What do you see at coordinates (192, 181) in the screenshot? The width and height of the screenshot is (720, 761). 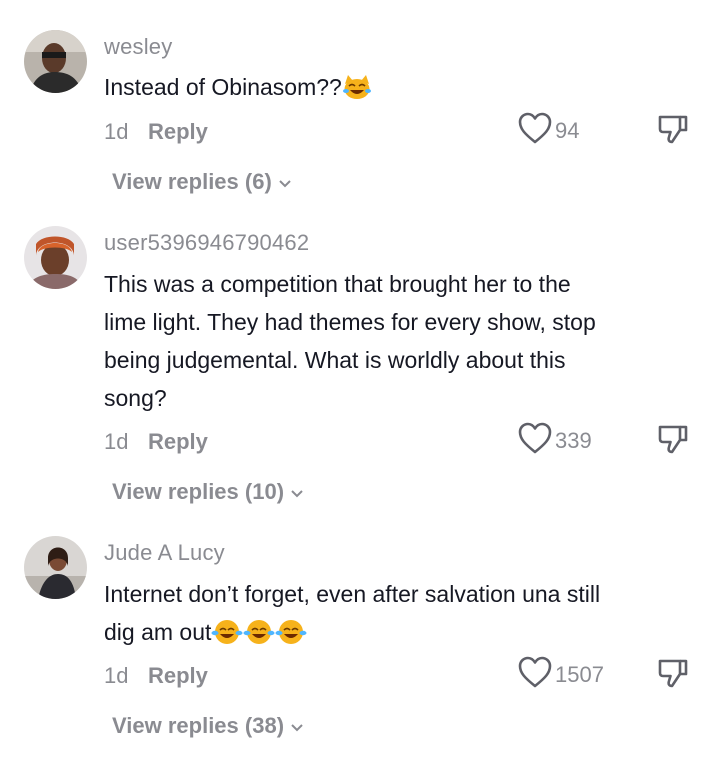 I see `view-replies-label: View replies (6)` at bounding box center [192, 181].